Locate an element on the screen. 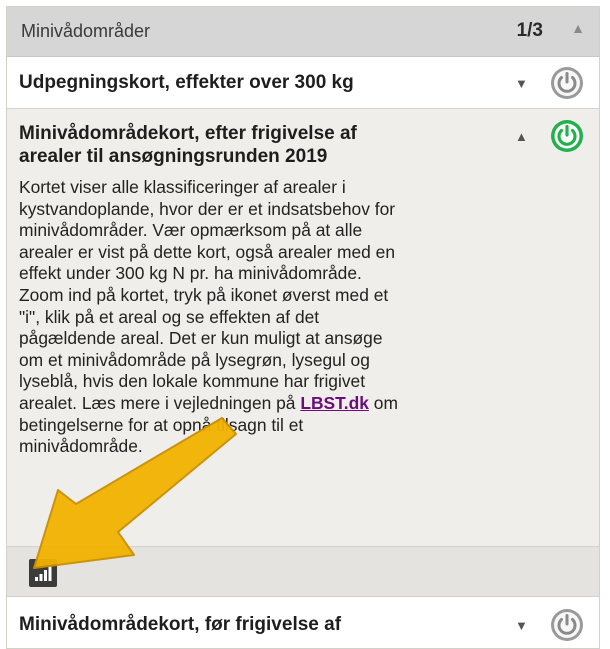 The width and height of the screenshot is (610, 649). signal-bars-icon is located at coordinates (43, 573).